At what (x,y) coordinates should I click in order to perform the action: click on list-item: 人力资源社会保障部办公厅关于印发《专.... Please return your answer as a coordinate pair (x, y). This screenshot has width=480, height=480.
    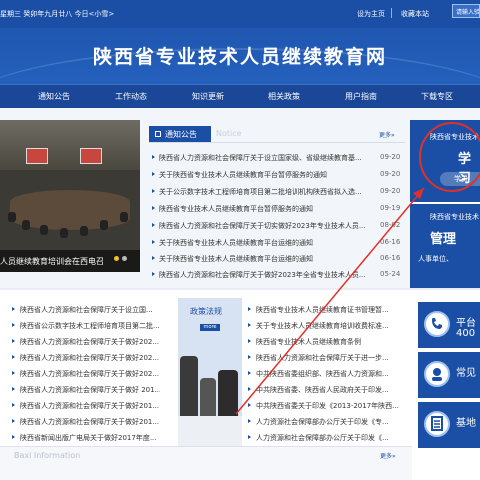
    Looking at the image, I should click on (331, 422).